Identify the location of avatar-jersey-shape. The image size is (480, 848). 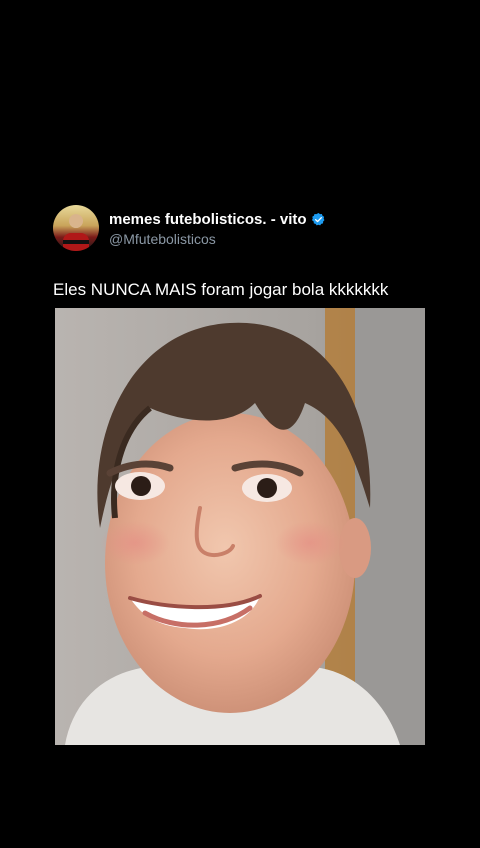
(76, 242).